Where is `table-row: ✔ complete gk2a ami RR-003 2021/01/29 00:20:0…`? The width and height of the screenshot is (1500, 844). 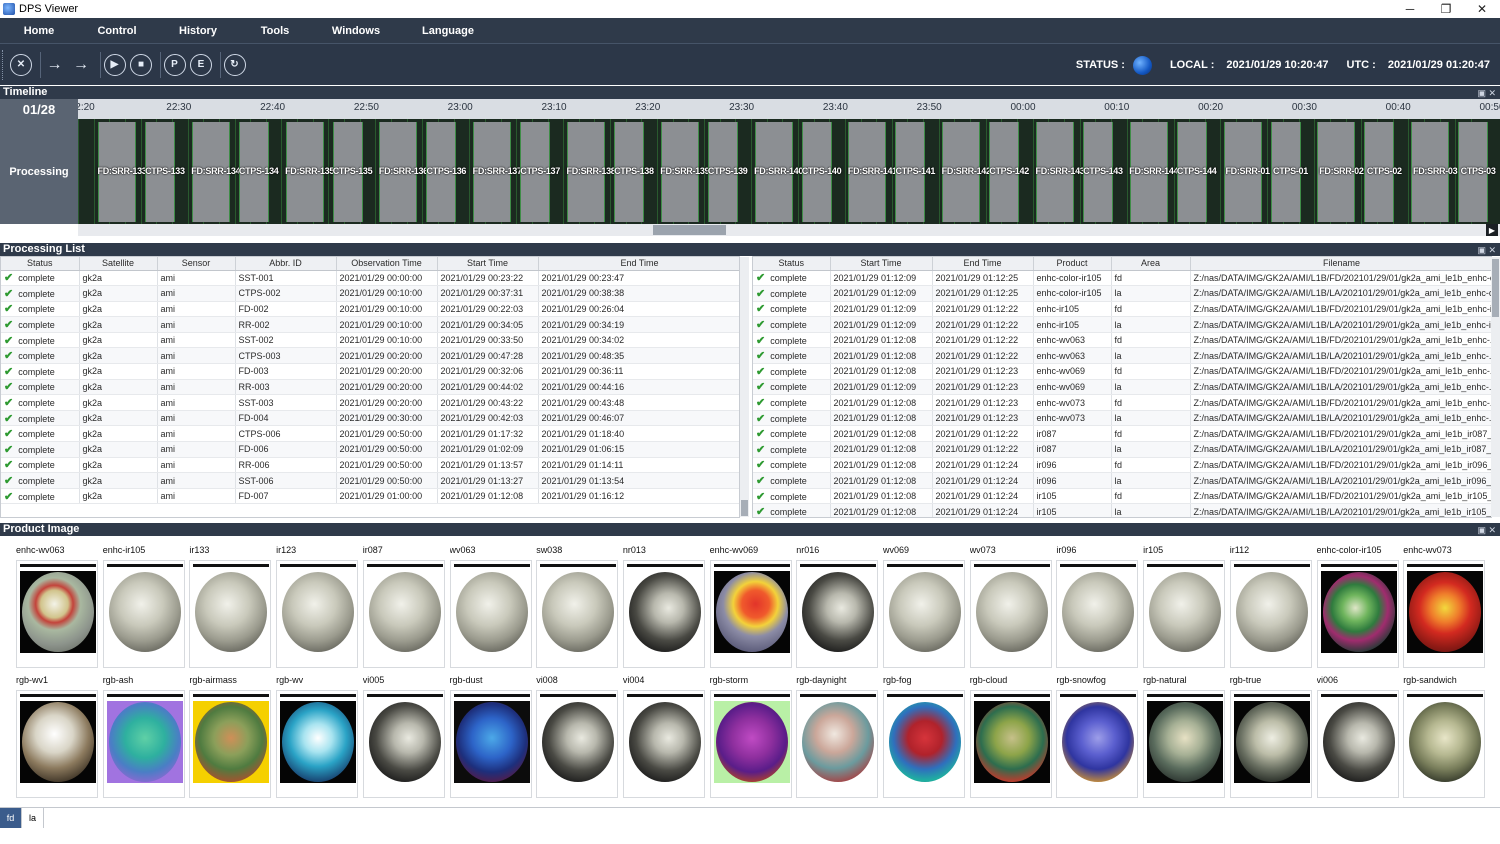 table-row: ✔ complete gk2a ami RR-003 2021/01/29 00:20:0… is located at coordinates (370, 387).